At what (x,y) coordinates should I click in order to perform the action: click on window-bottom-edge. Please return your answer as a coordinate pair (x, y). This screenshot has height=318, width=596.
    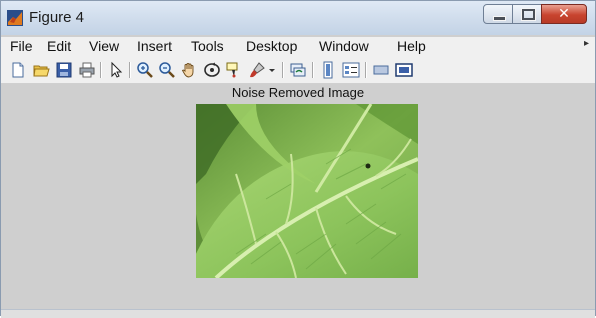
    Looking at the image, I should click on (298, 313).